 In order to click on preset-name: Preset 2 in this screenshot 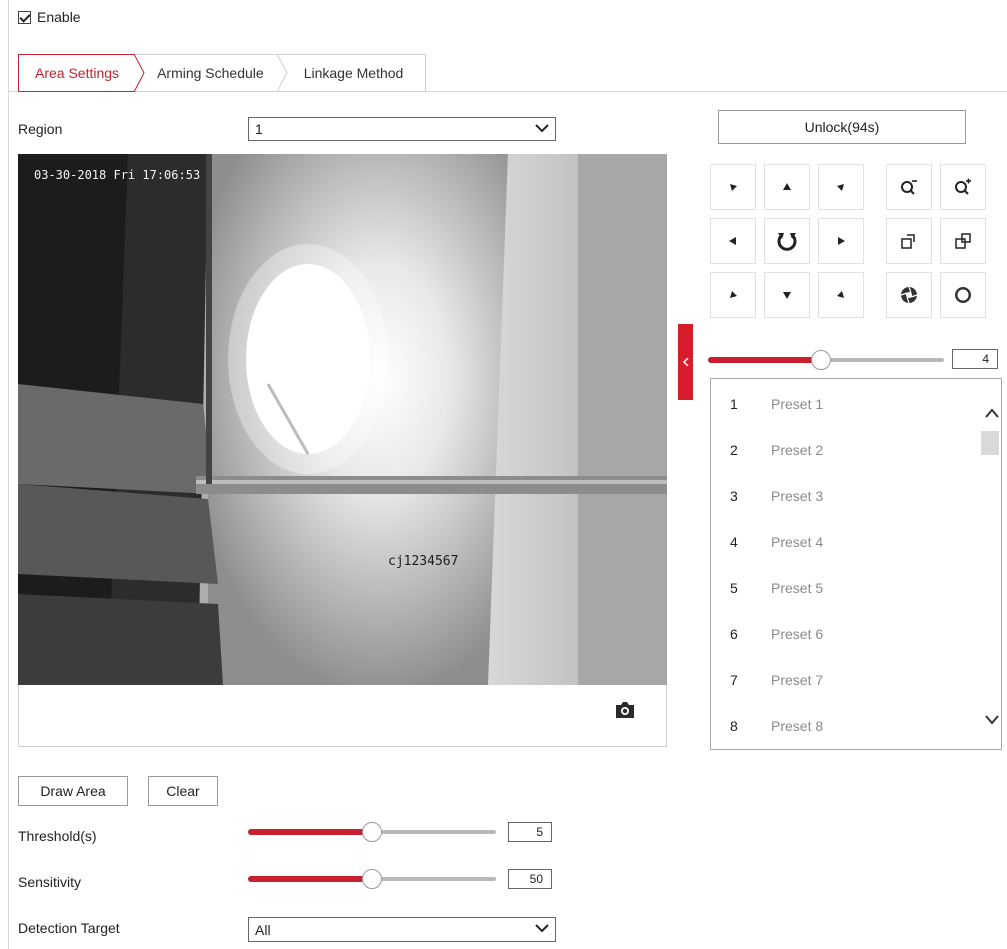, I will do `click(797, 450)`.